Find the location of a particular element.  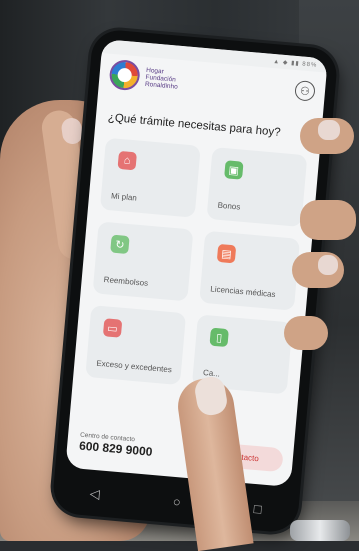

folder-icon: ▭ is located at coordinates (112, 328).